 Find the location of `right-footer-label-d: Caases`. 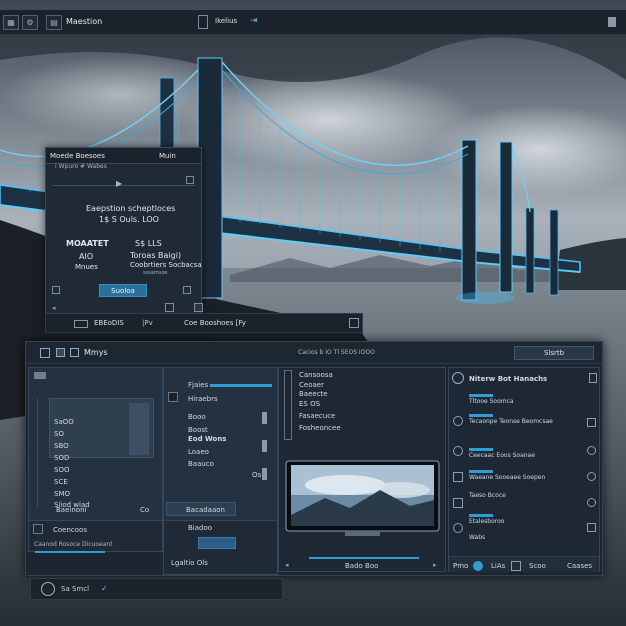

right-footer-label-d: Caases is located at coordinates (579, 566).